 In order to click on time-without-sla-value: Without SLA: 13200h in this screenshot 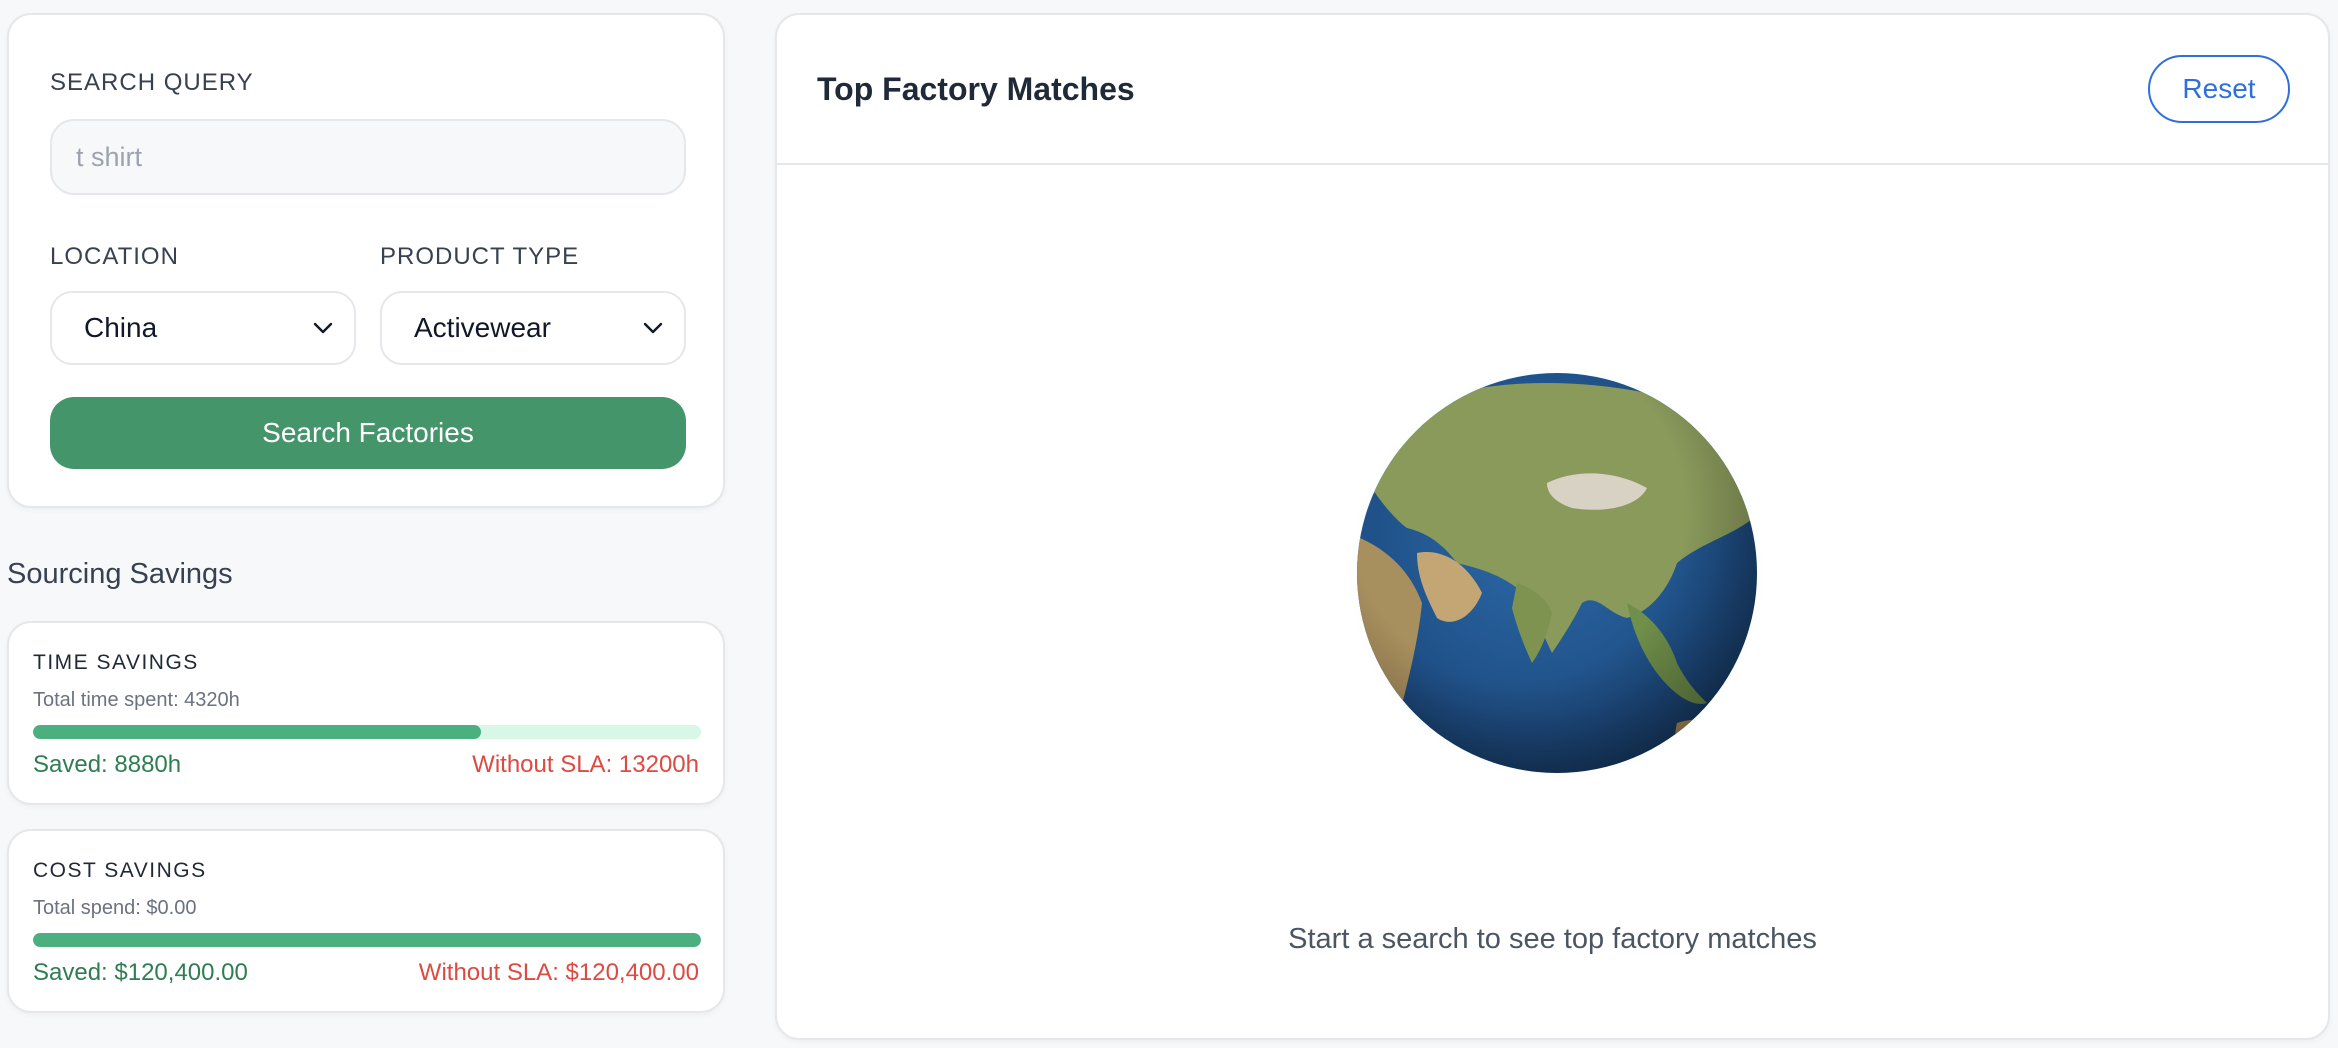, I will do `click(585, 764)`.